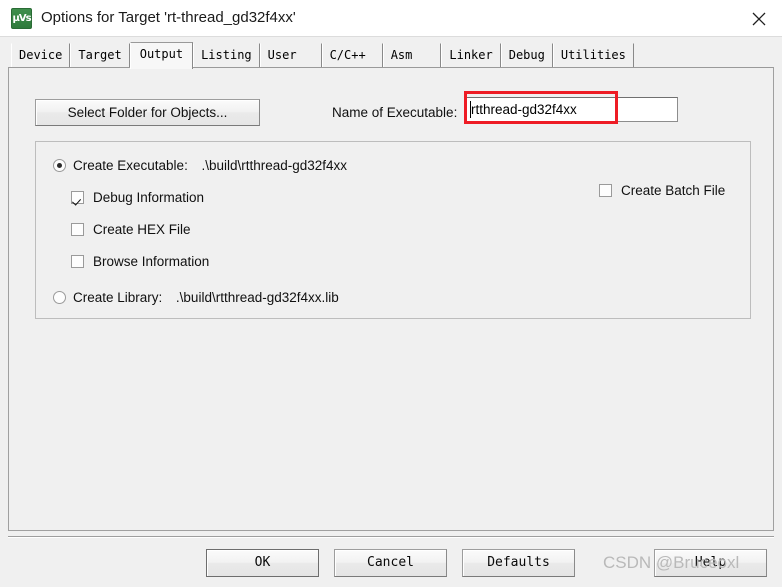 The height and width of the screenshot is (587, 782). Describe the element at coordinates (471, 55) in the screenshot. I see `tab-linker: Linker` at that location.